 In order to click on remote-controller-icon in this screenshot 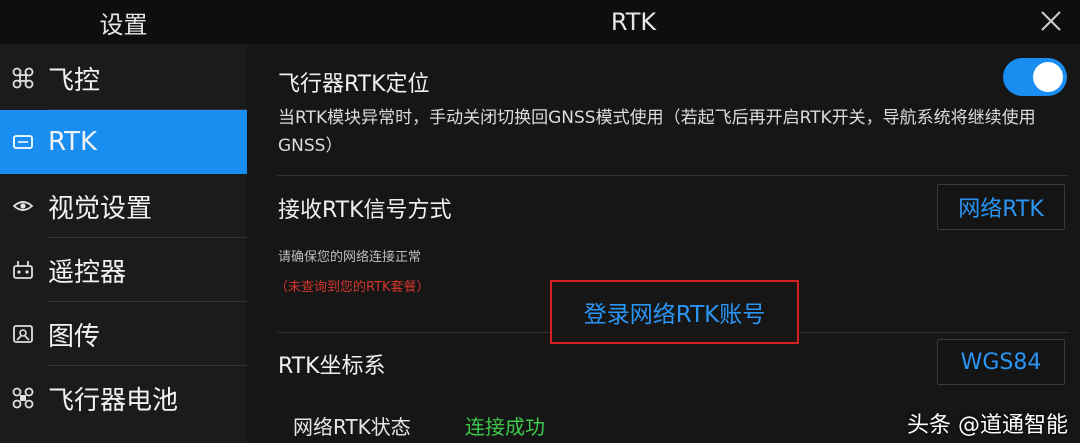, I will do `click(23, 270)`.